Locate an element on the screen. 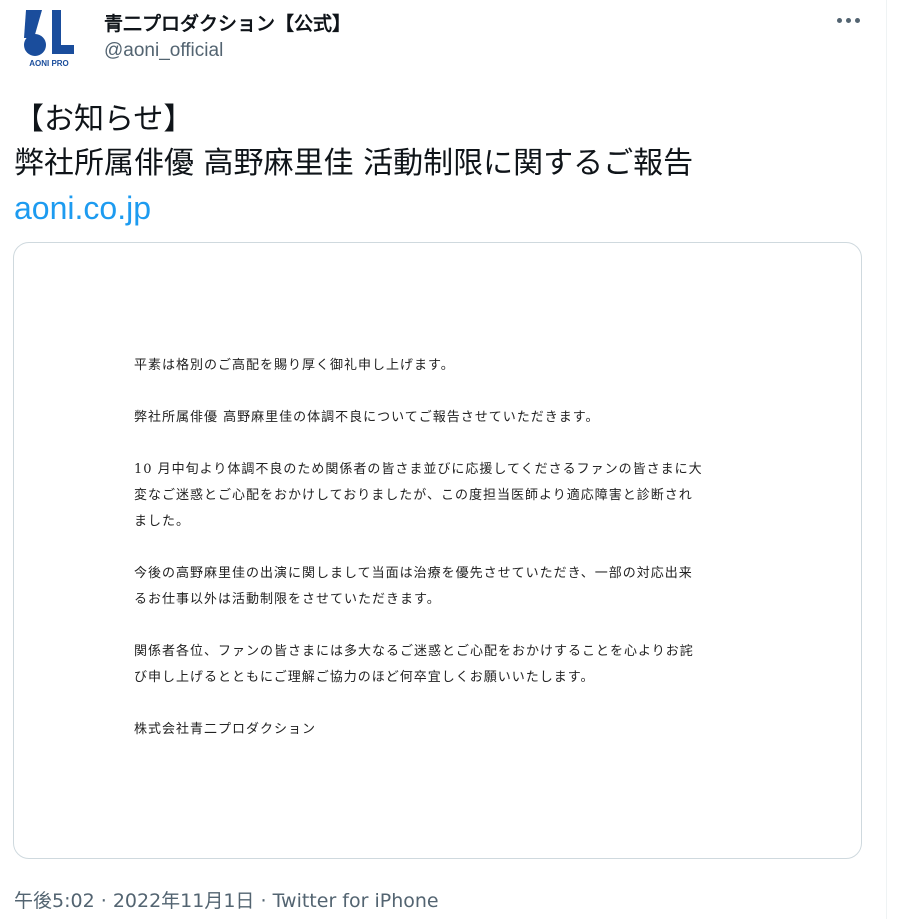  author-display-name: 青二プロダクション【公式】 is located at coordinates (227, 22).